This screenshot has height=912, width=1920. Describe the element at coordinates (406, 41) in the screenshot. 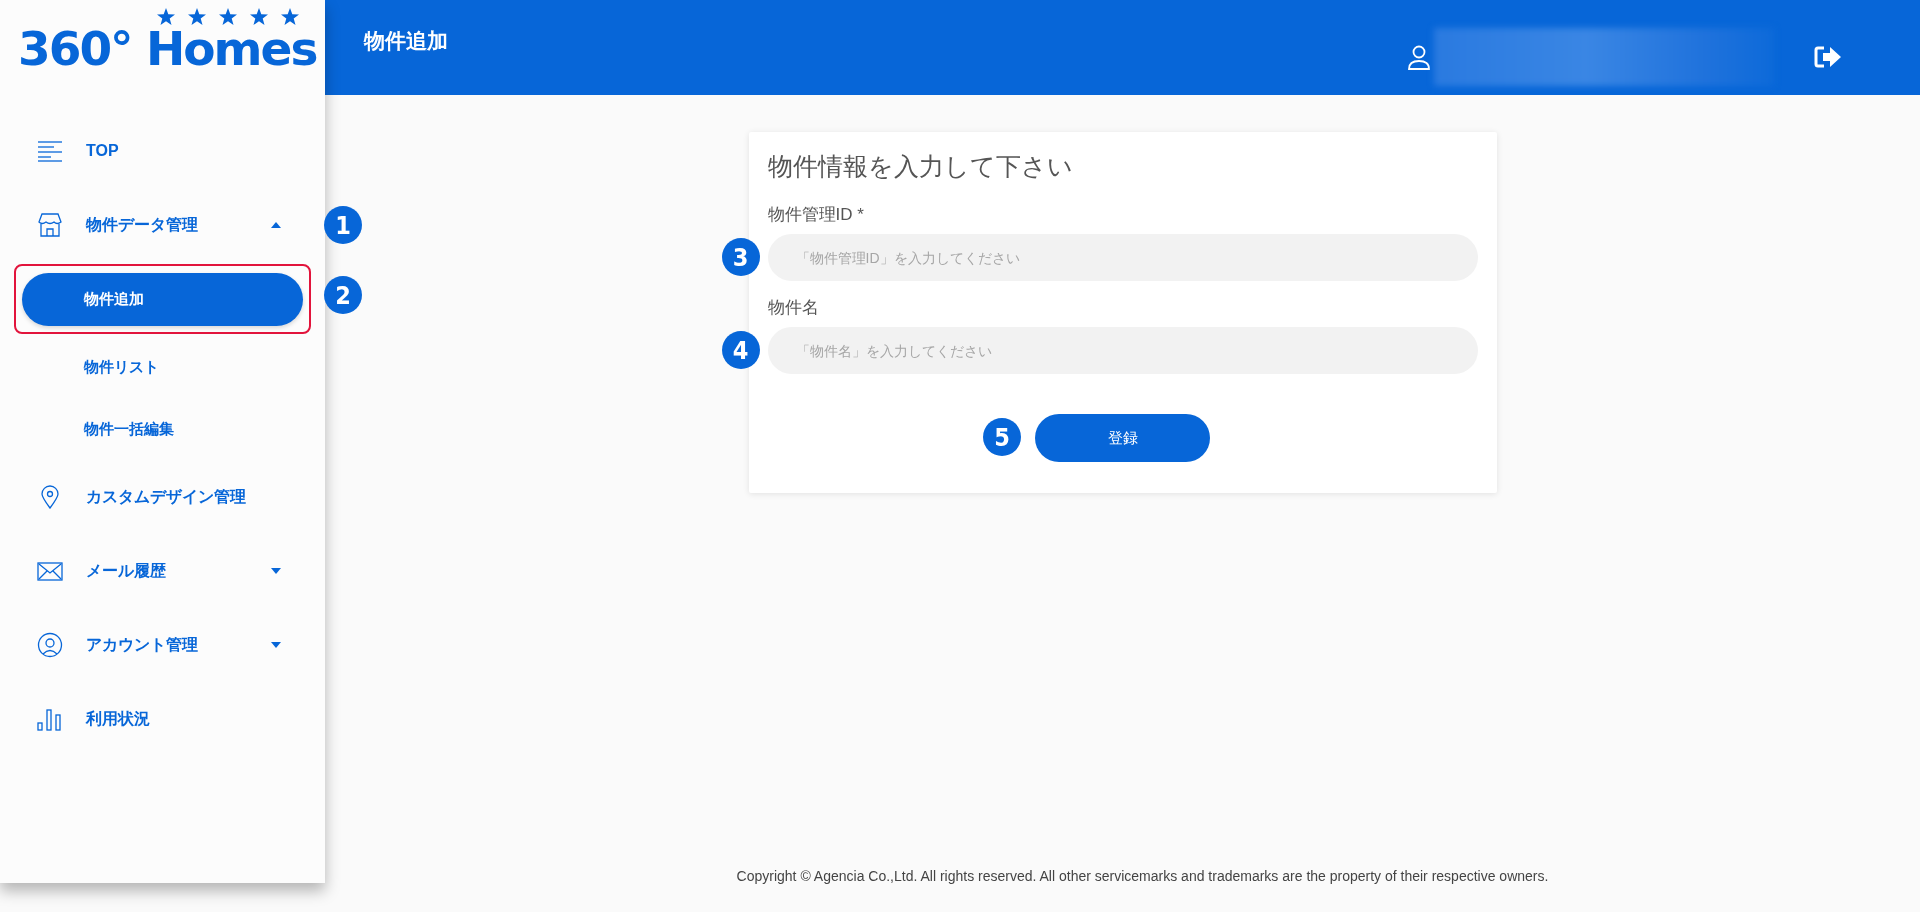

I see `page-title: 物件追加` at that location.